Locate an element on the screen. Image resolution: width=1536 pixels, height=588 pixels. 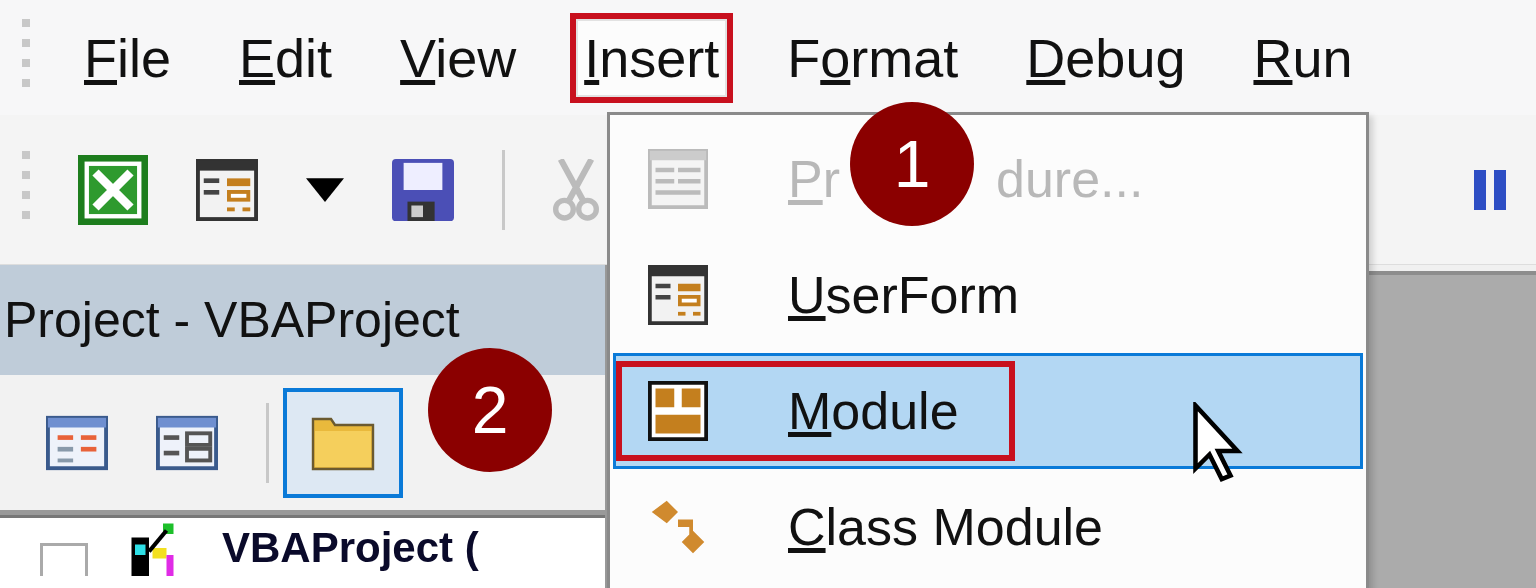
folder-toggle-button is located at coordinates (343, 442).